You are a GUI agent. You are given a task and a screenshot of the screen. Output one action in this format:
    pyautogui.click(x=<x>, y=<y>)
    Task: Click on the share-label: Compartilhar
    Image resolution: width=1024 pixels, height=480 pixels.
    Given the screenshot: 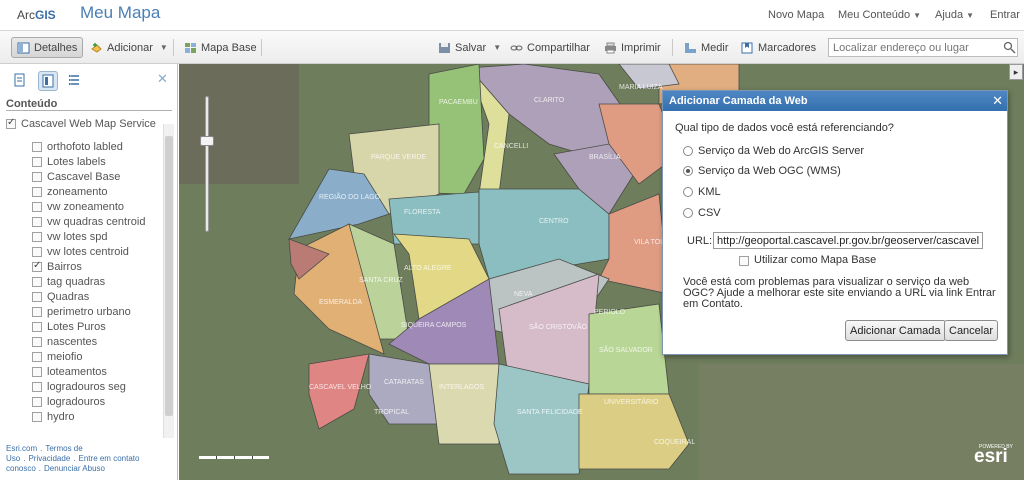 What is the action you would take?
    pyautogui.click(x=558, y=47)
    